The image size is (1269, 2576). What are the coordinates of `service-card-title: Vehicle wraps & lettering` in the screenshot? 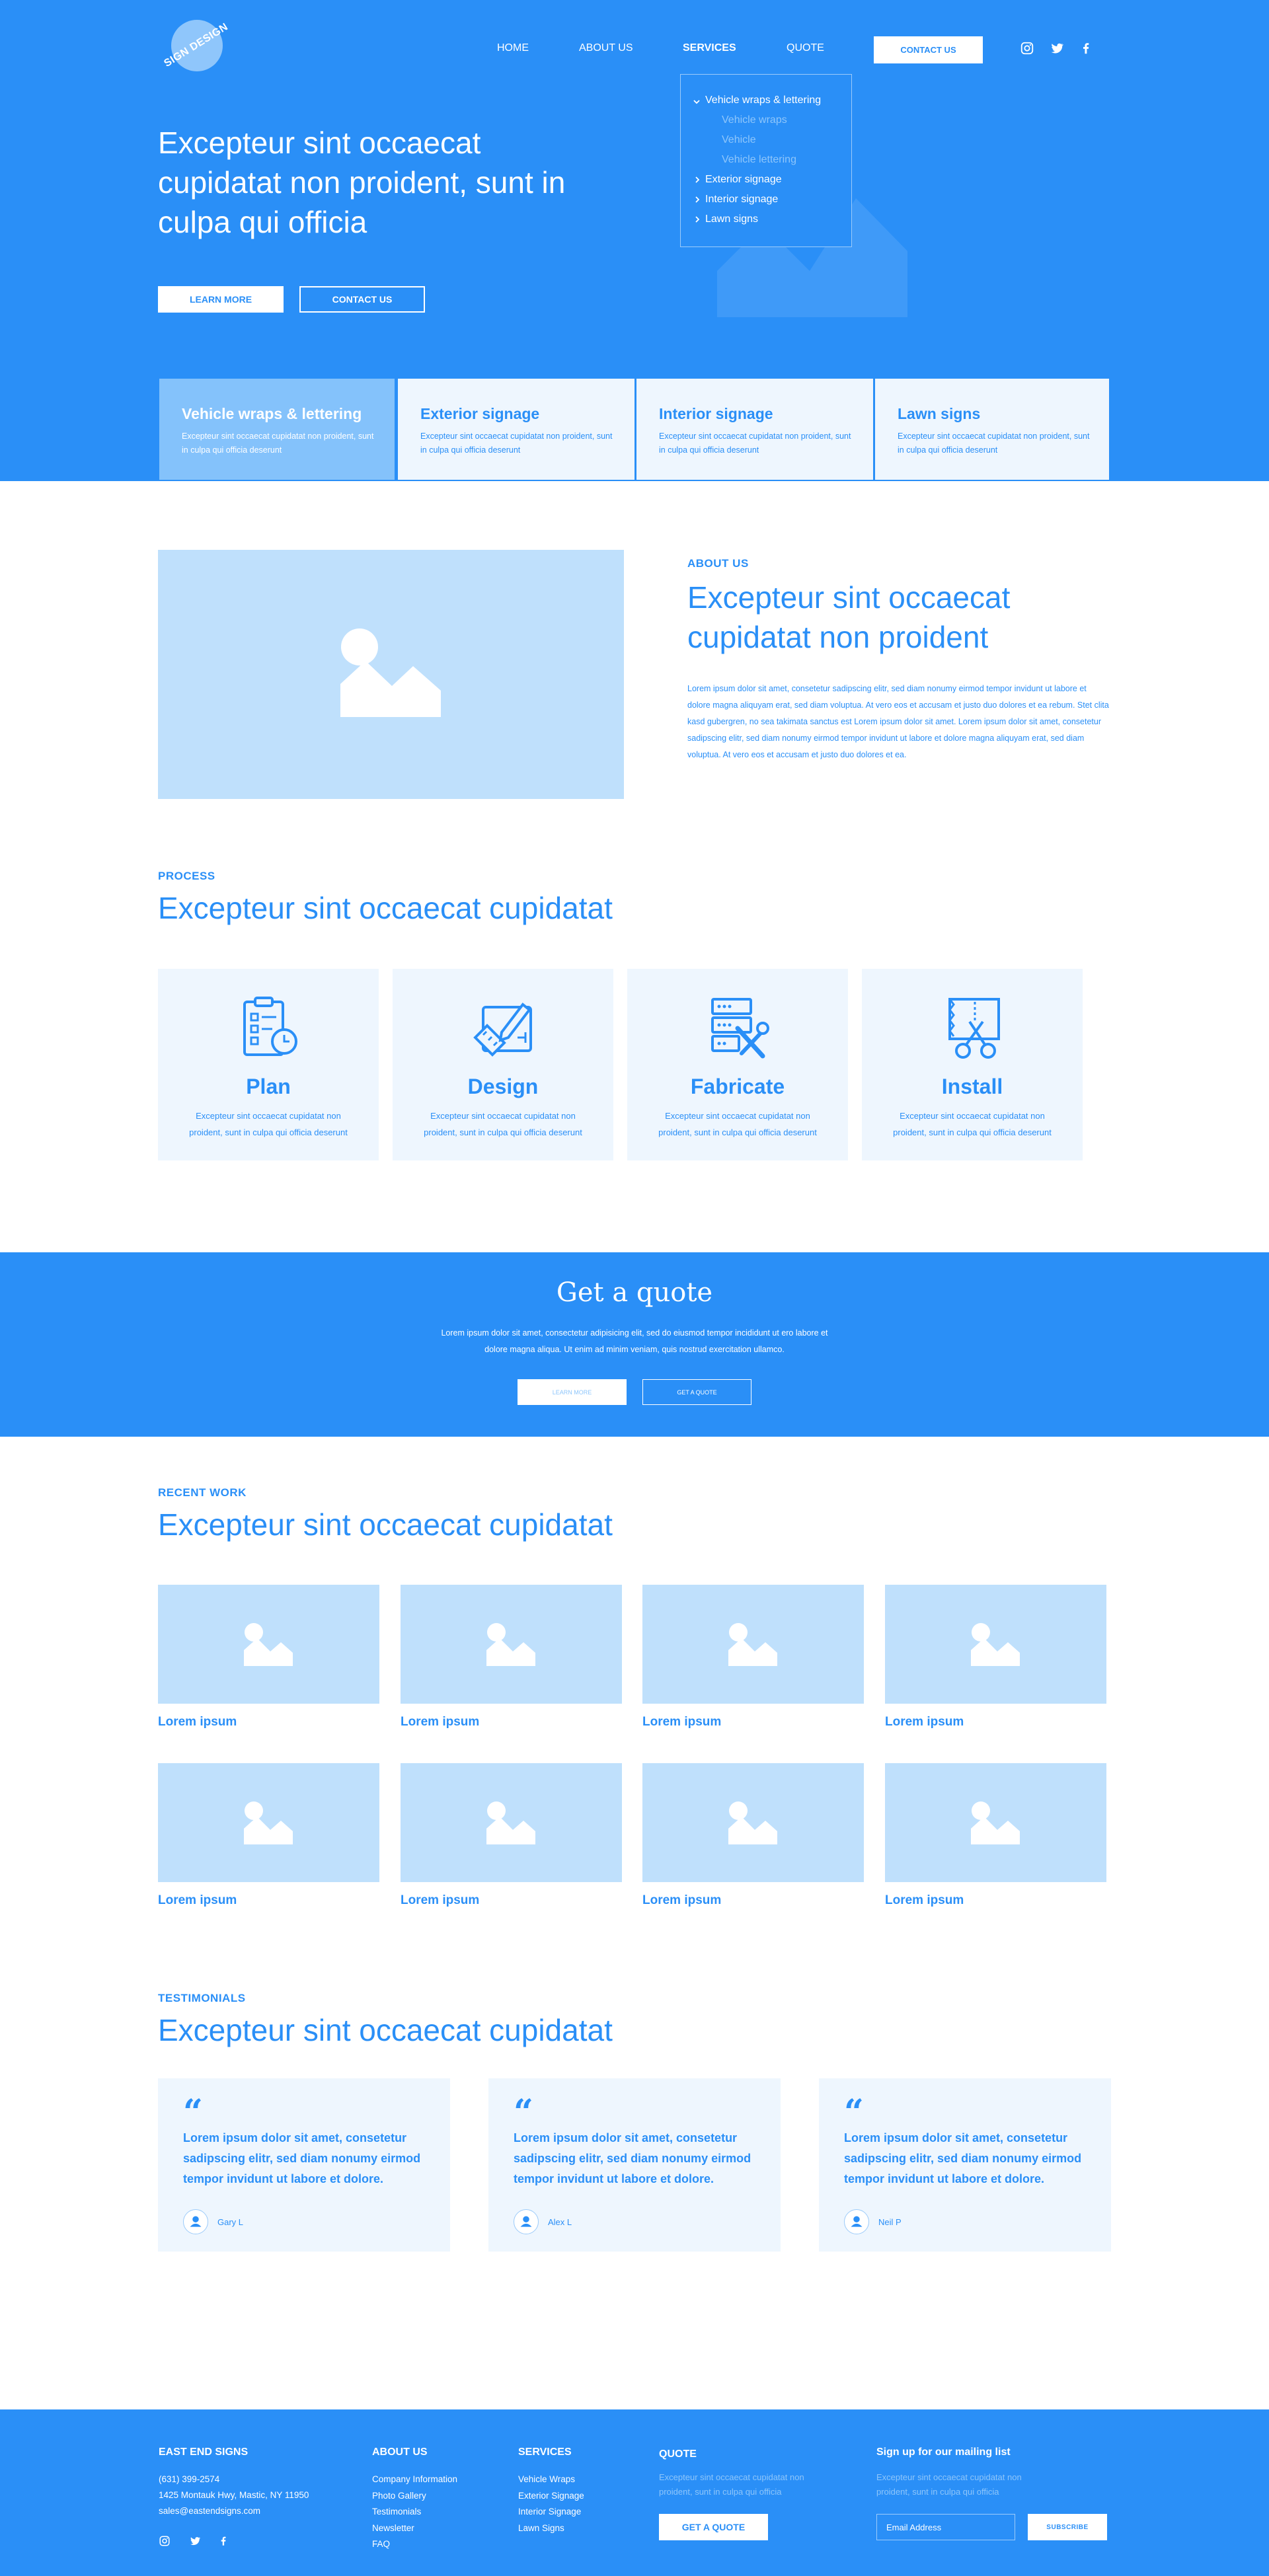 It's located at (272, 414).